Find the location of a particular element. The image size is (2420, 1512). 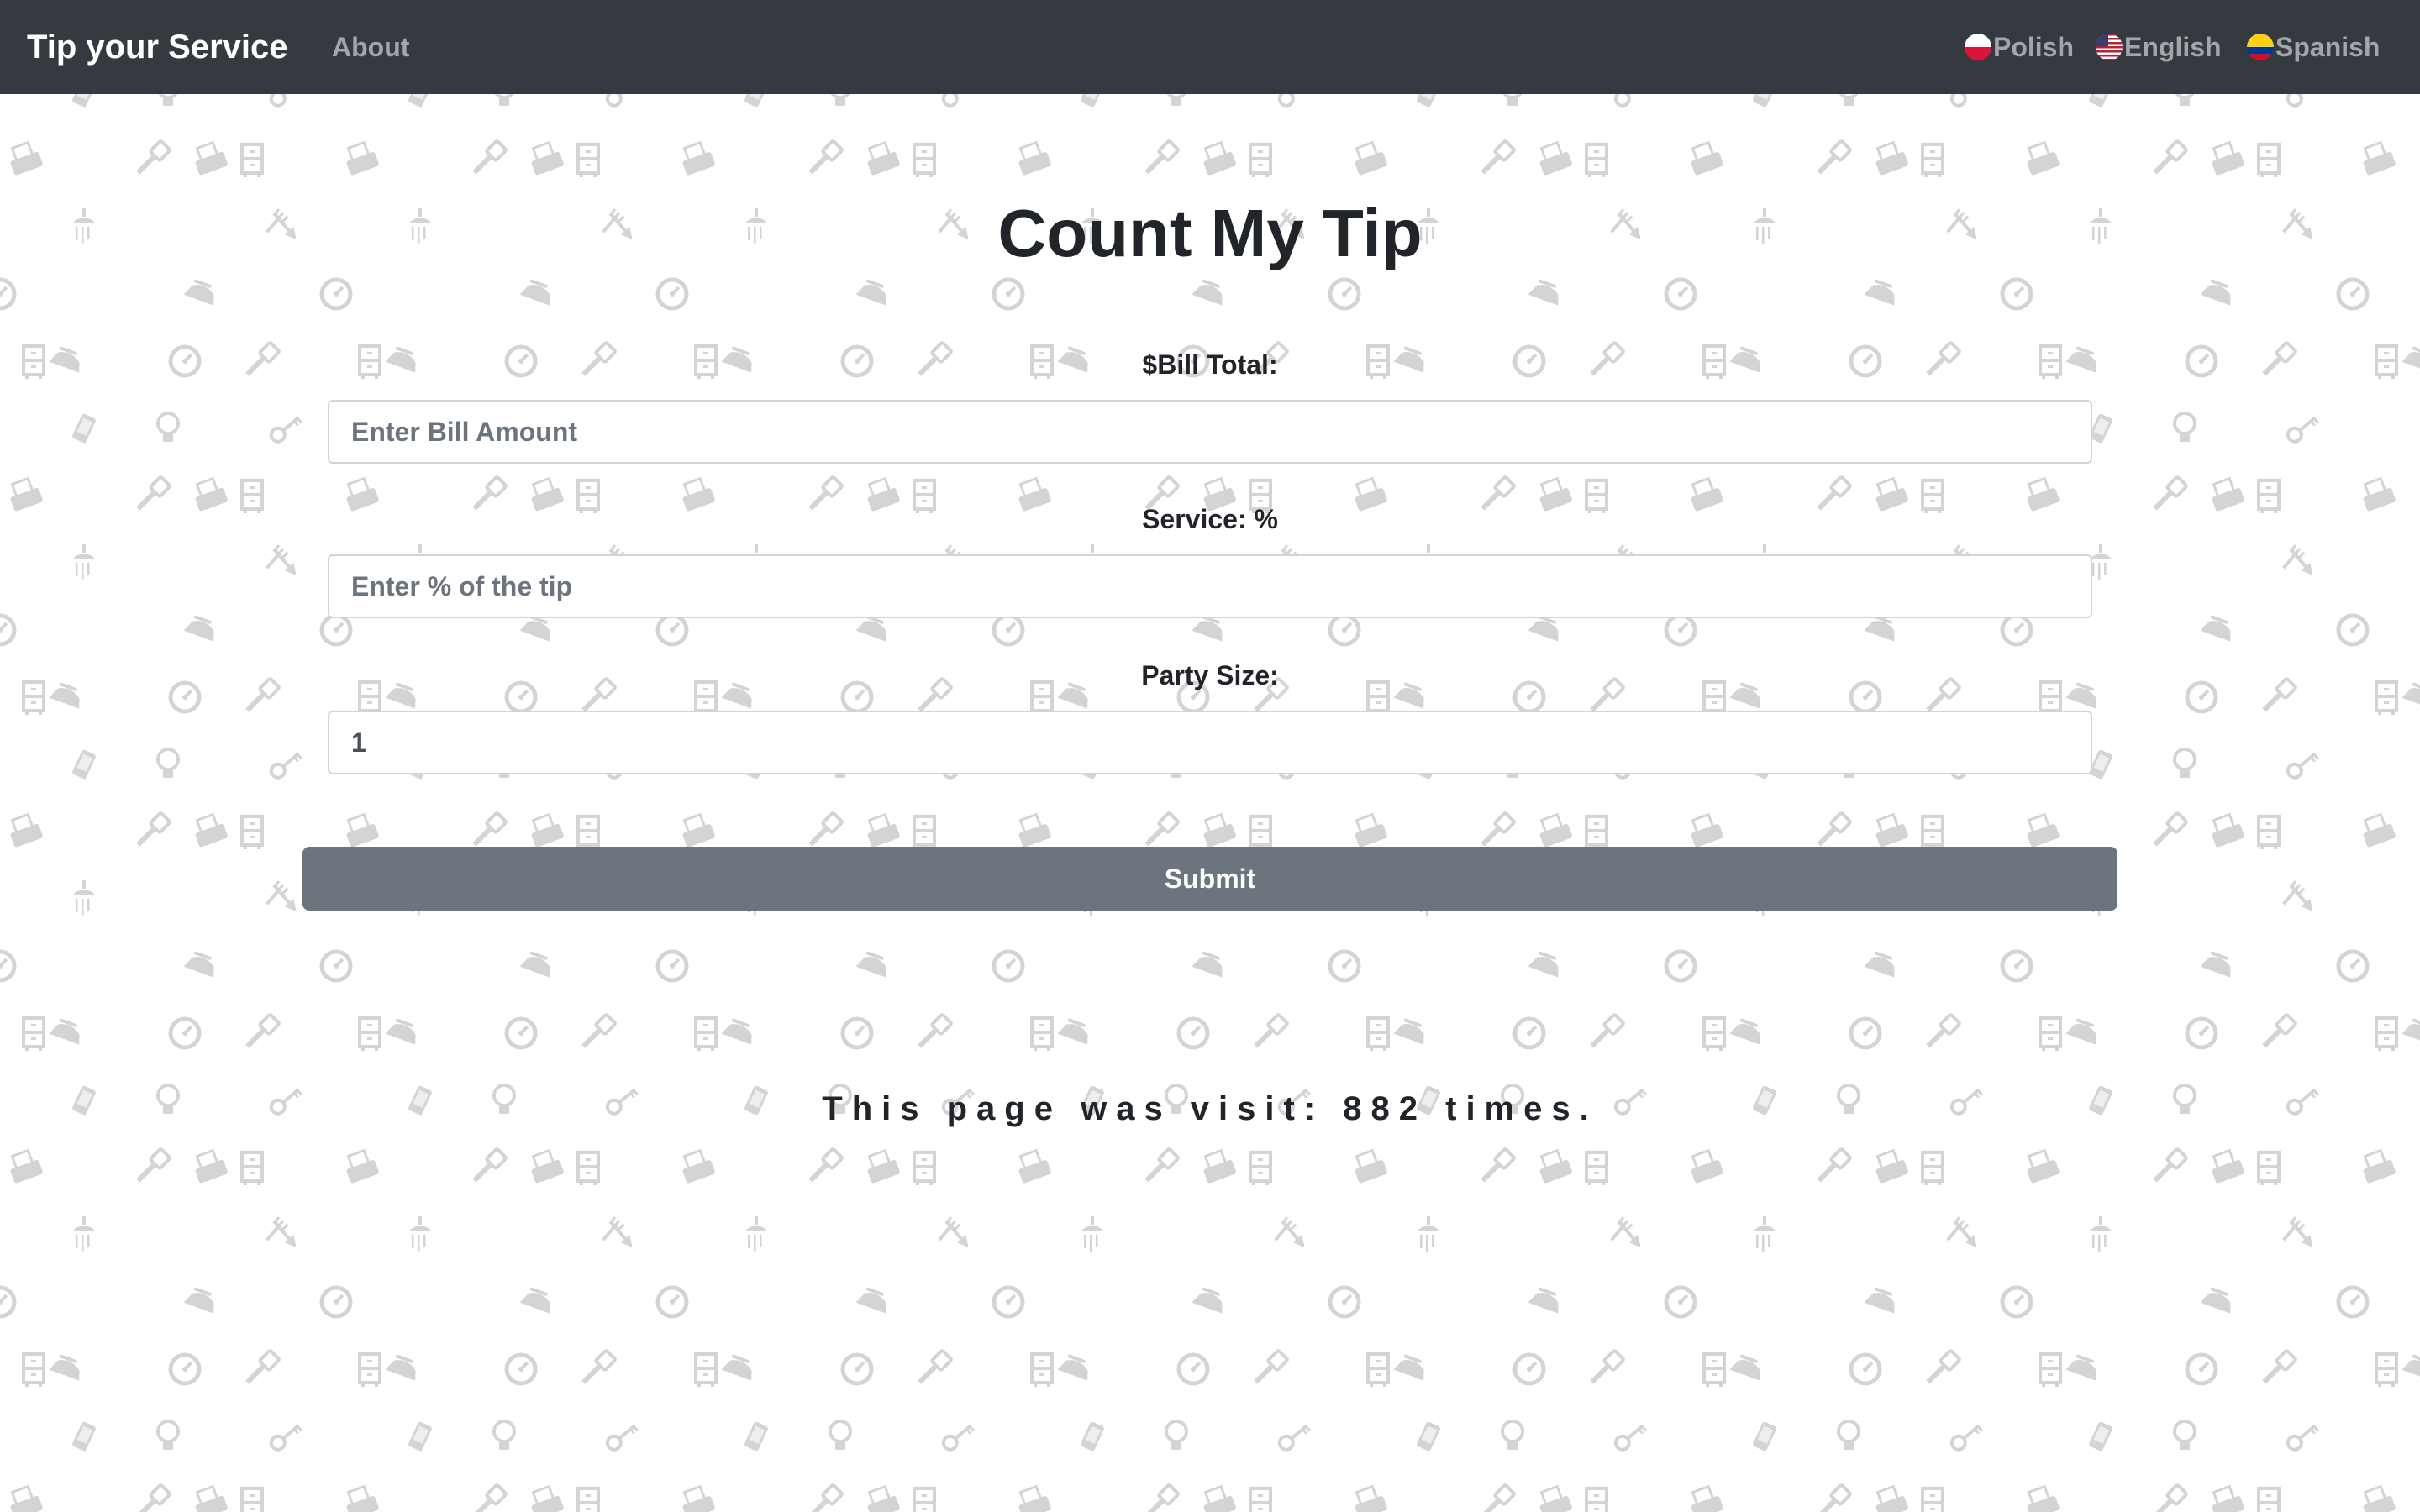

visit-counter: This page was visit: 882 times. is located at coordinates (1210, 1108).